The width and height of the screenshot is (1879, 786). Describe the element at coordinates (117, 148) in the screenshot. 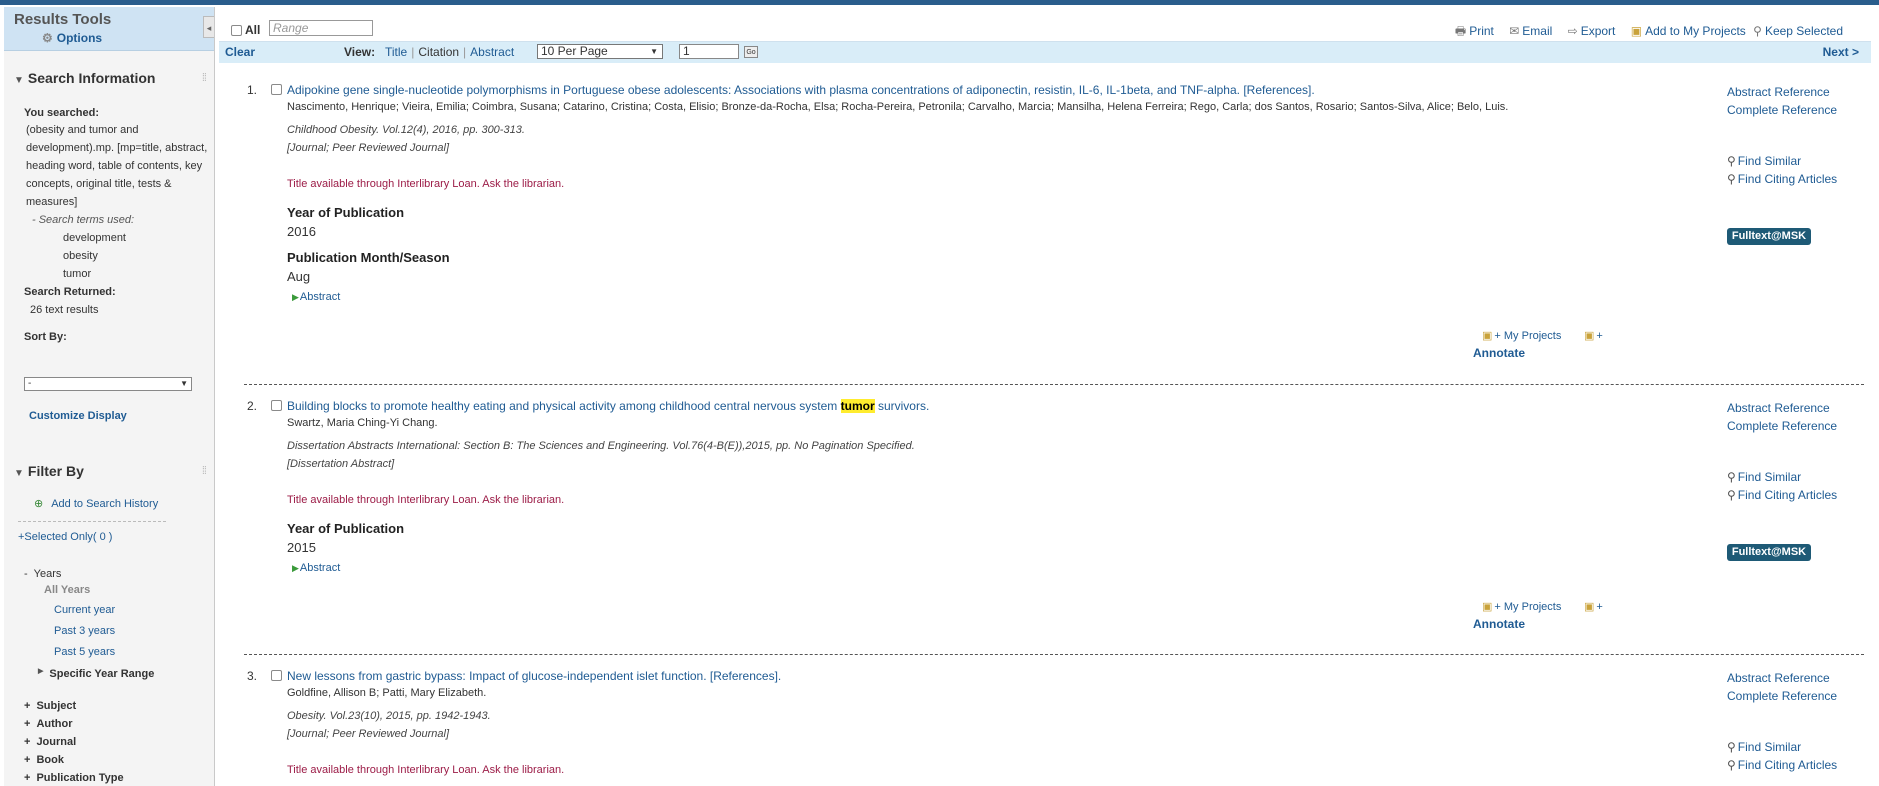

I see `query-line: development).mp. [mp=title, abstract,` at that location.